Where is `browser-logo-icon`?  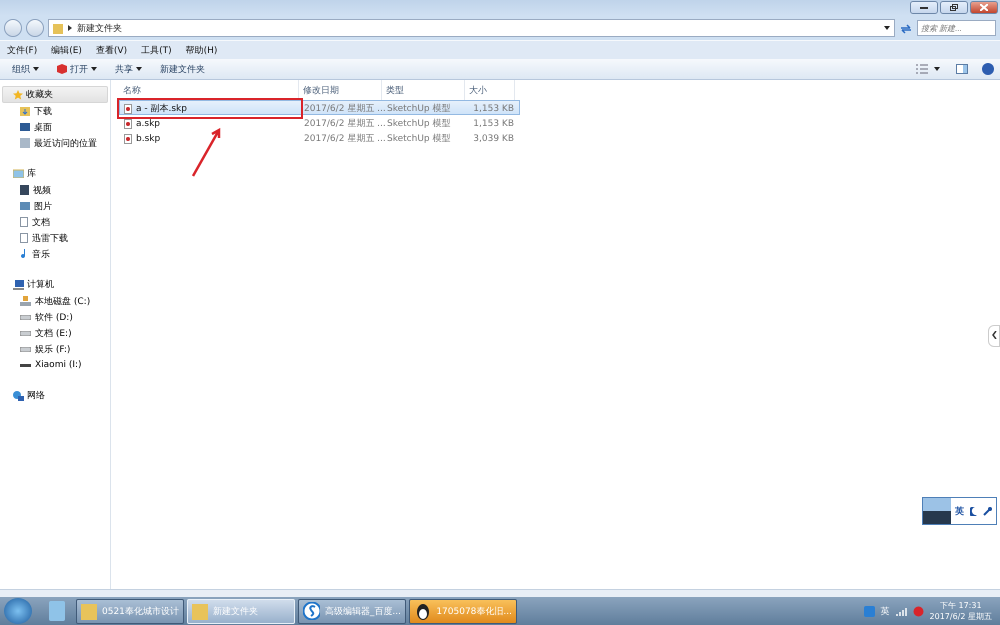 browser-logo-icon is located at coordinates (311, 611).